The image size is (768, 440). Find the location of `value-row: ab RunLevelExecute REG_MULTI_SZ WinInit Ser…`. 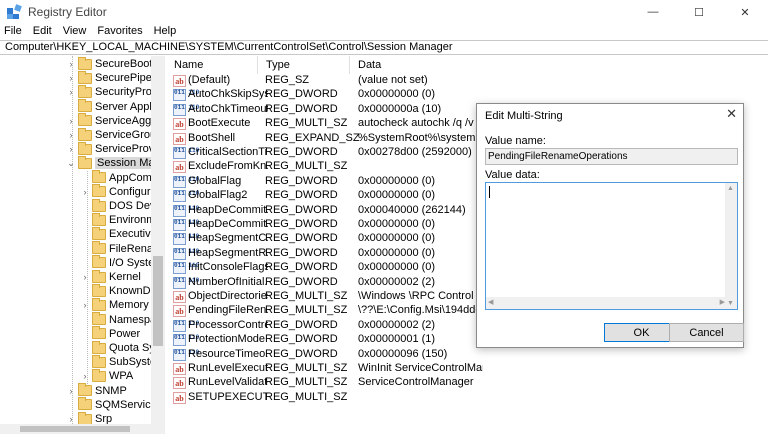

value-row: ab RunLevelExecute REG_MULTI_SZ WinInit Ser… is located at coordinates (466, 369).